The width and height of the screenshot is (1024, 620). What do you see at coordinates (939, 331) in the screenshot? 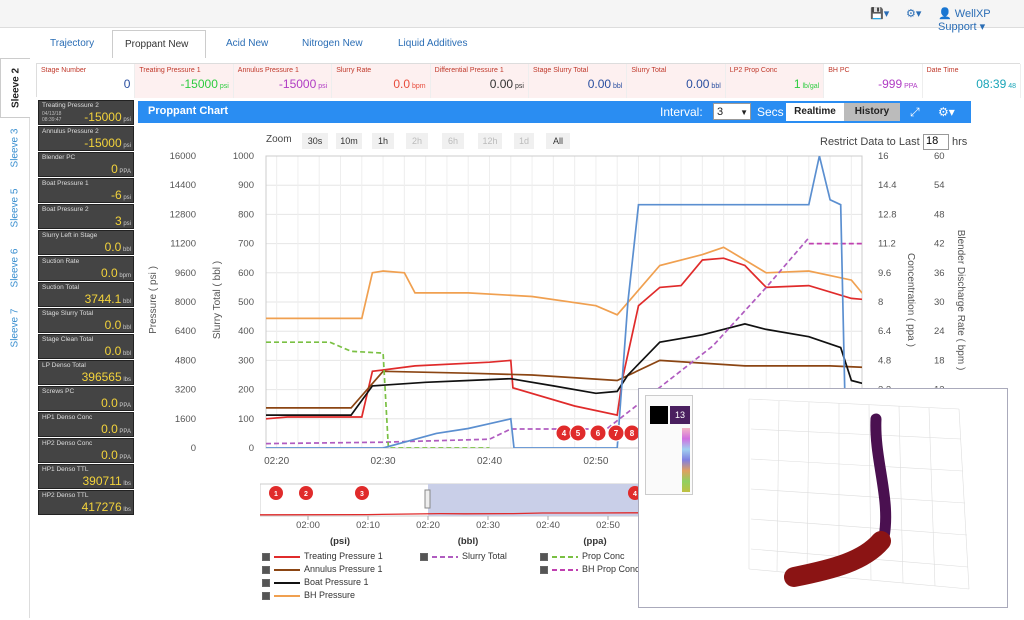
I see `rate-tick: 24` at bounding box center [939, 331].